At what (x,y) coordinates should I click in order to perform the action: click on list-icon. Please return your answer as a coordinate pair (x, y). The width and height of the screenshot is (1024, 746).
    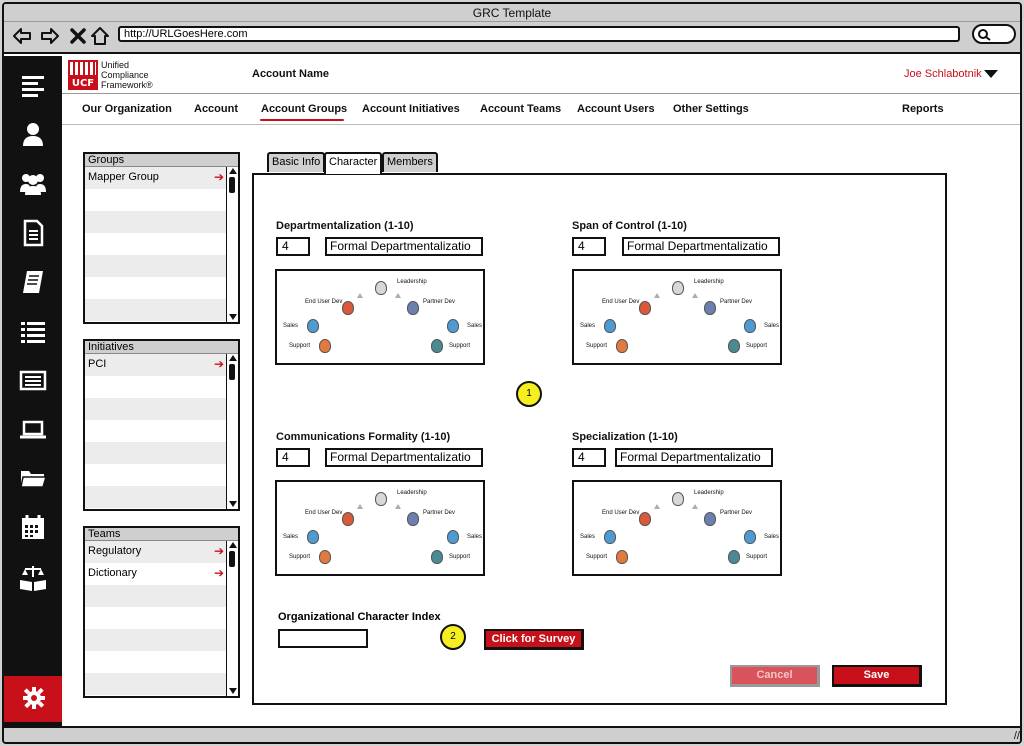
    Looking at the image, I should click on (33, 331).